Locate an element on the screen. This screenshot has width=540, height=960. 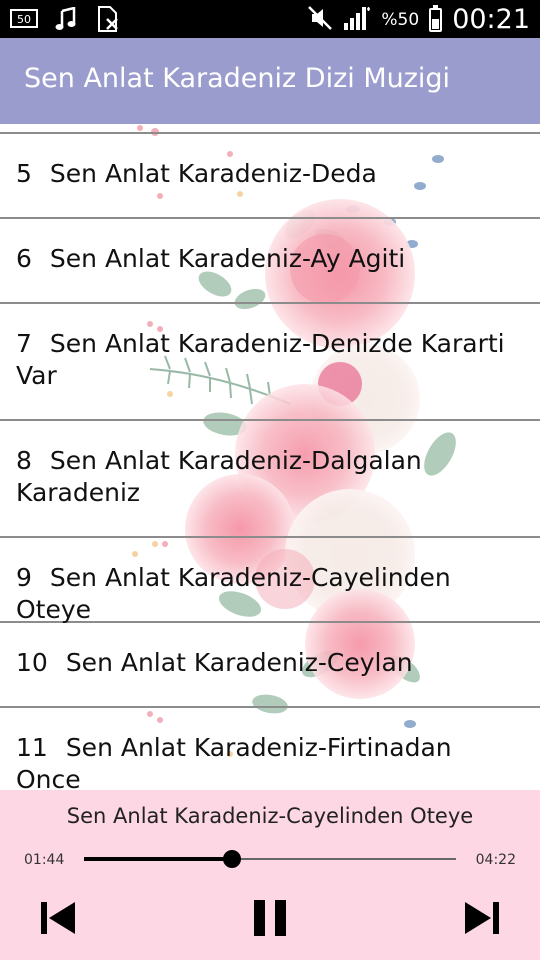
track-title: Sen Anlat Karadeniz-Ceylan is located at coordinates (239, 662).